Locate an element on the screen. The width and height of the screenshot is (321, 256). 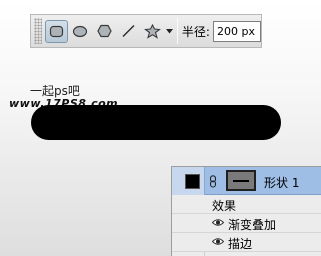
layer-row-shape-1: 形状 1 is located at coordinates (246, 181).